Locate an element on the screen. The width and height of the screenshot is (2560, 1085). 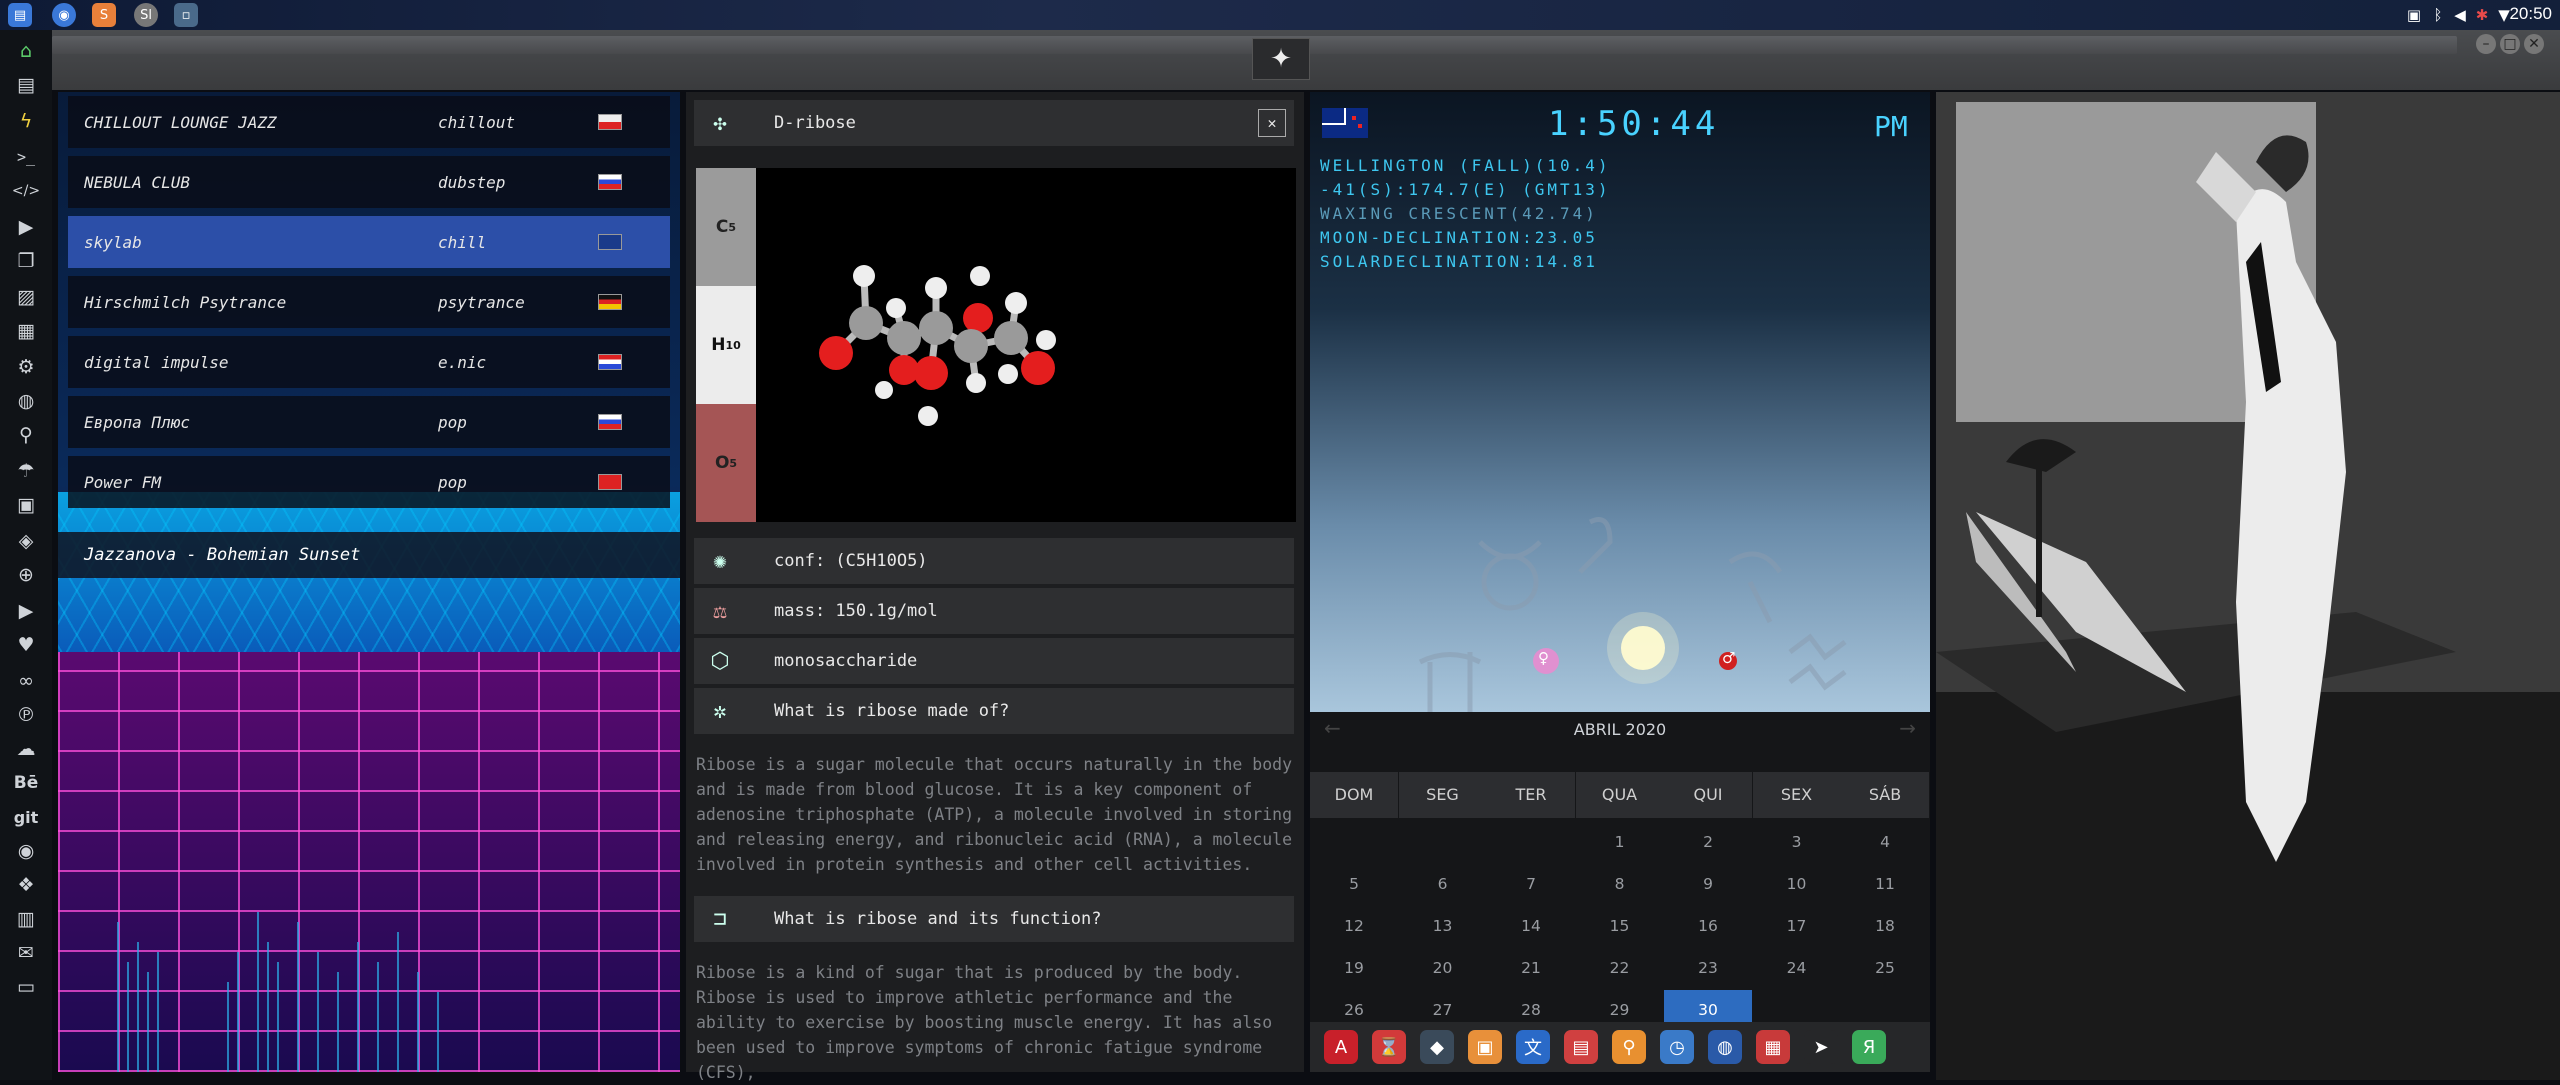
next-month-icon: → is located at coordinates (1907, 728).